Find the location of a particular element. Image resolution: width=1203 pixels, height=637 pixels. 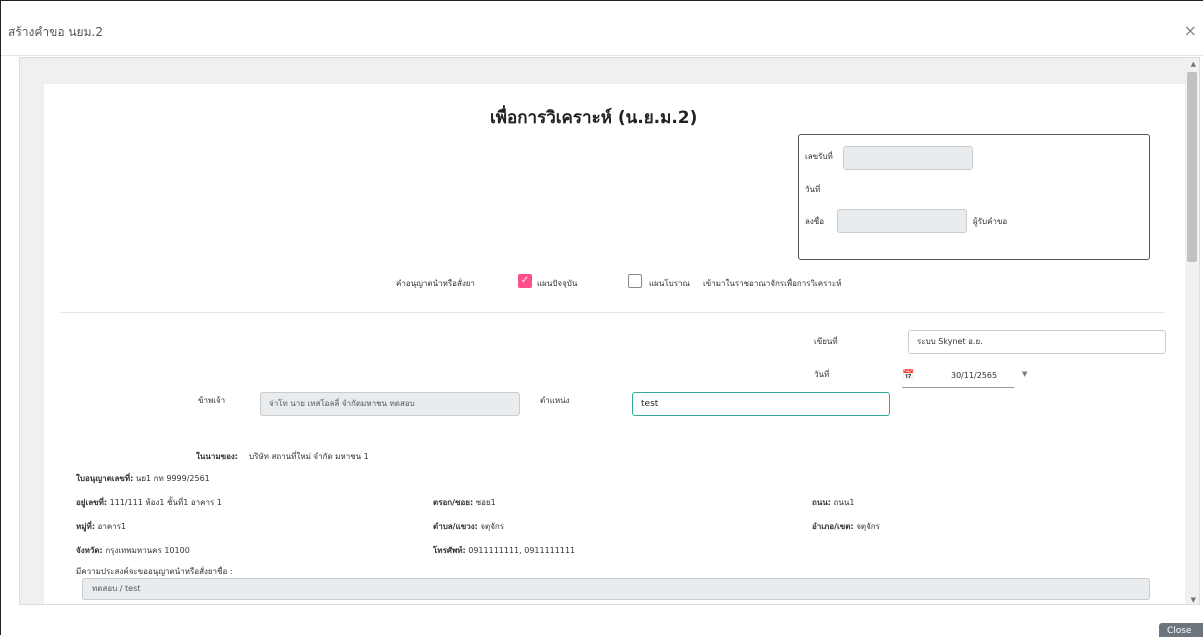

modal-title: สร้างคำขอ นยม.2 is located at coordinates (55, 32).